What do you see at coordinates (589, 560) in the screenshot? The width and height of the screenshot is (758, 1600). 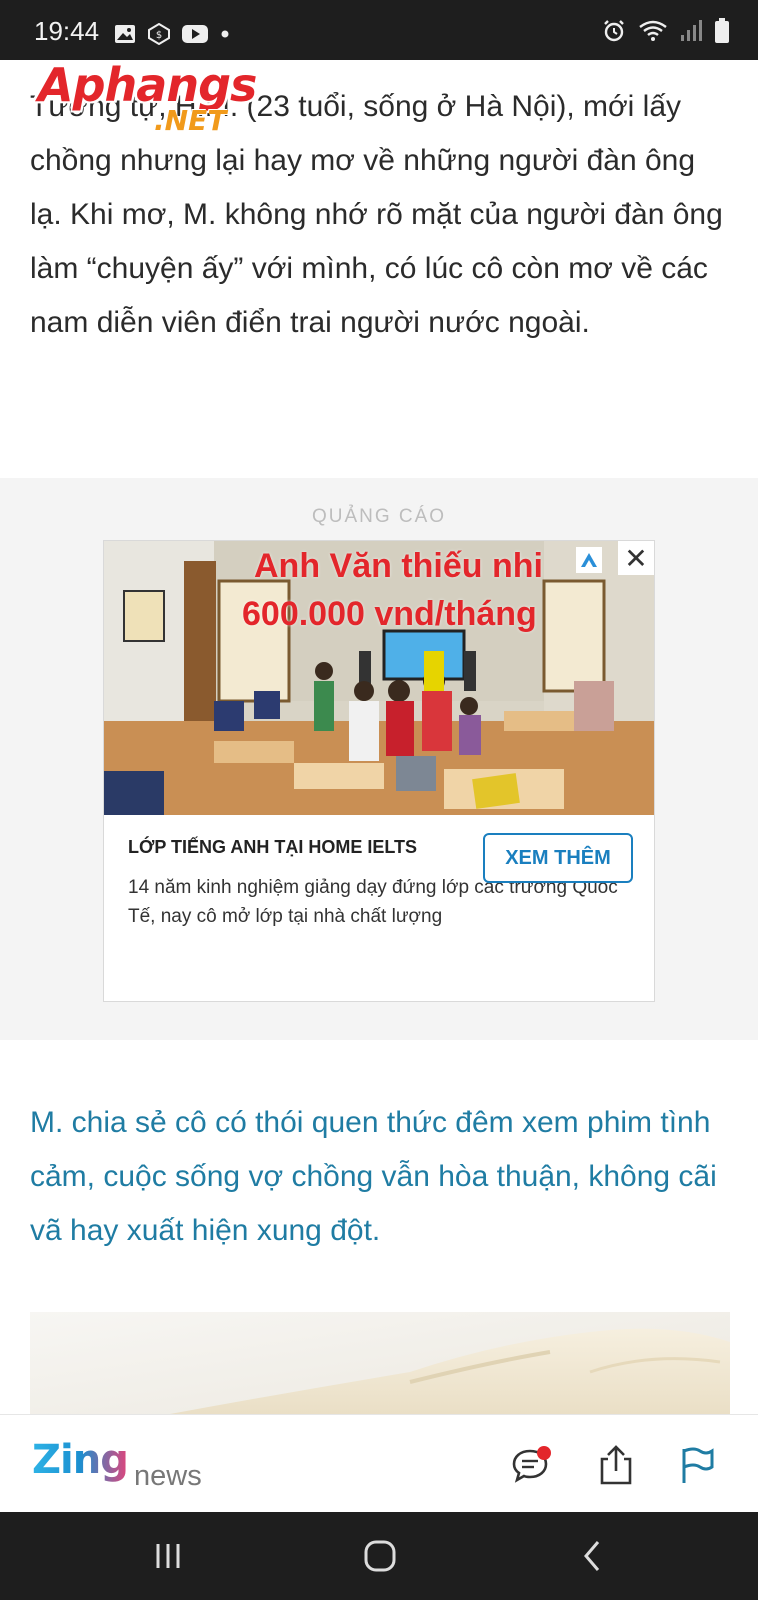 I see `ad-choices-icon` at bounding box center [589, 560].